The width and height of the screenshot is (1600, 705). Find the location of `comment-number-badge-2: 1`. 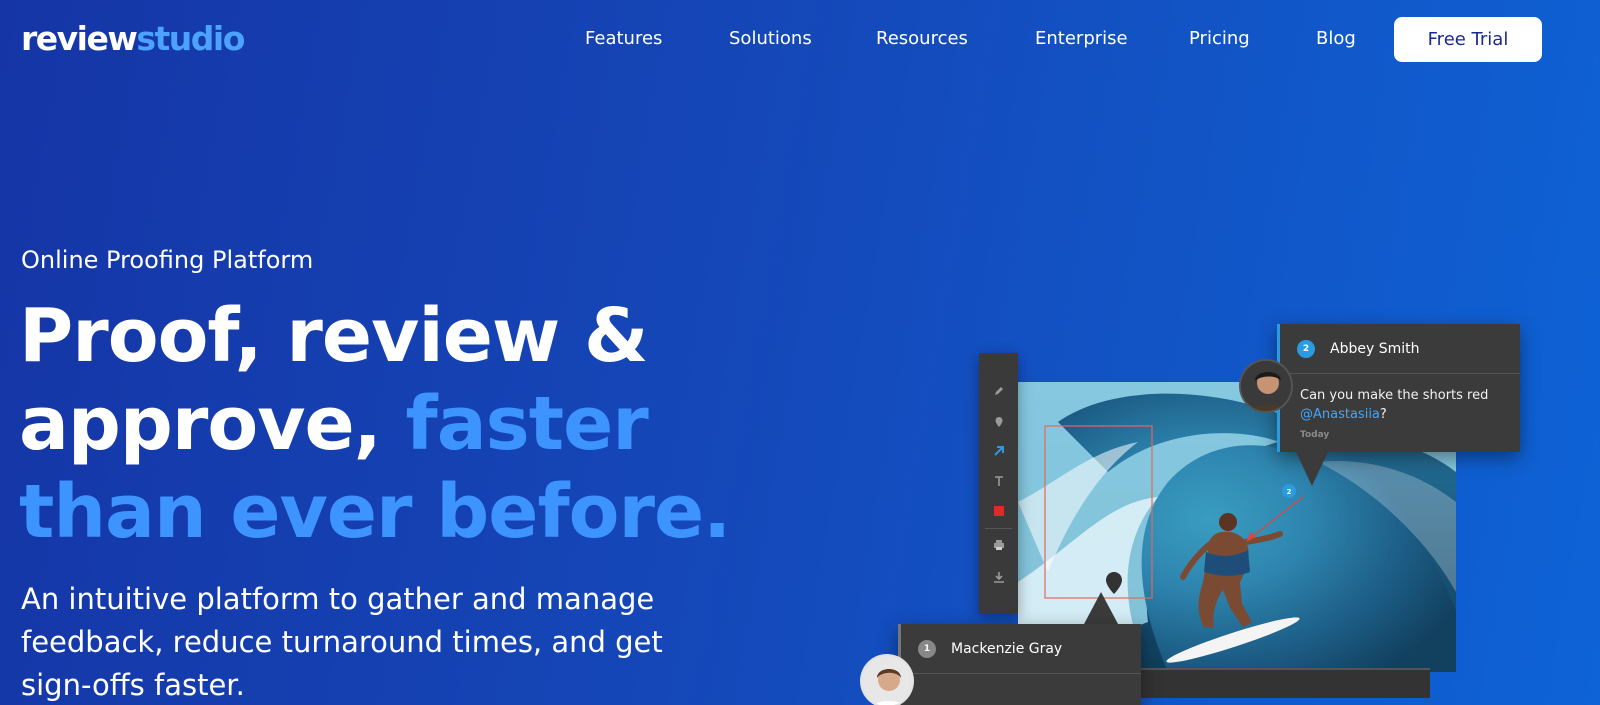

comment-number-badge-2: 1 is located at coordinates (927, 648).